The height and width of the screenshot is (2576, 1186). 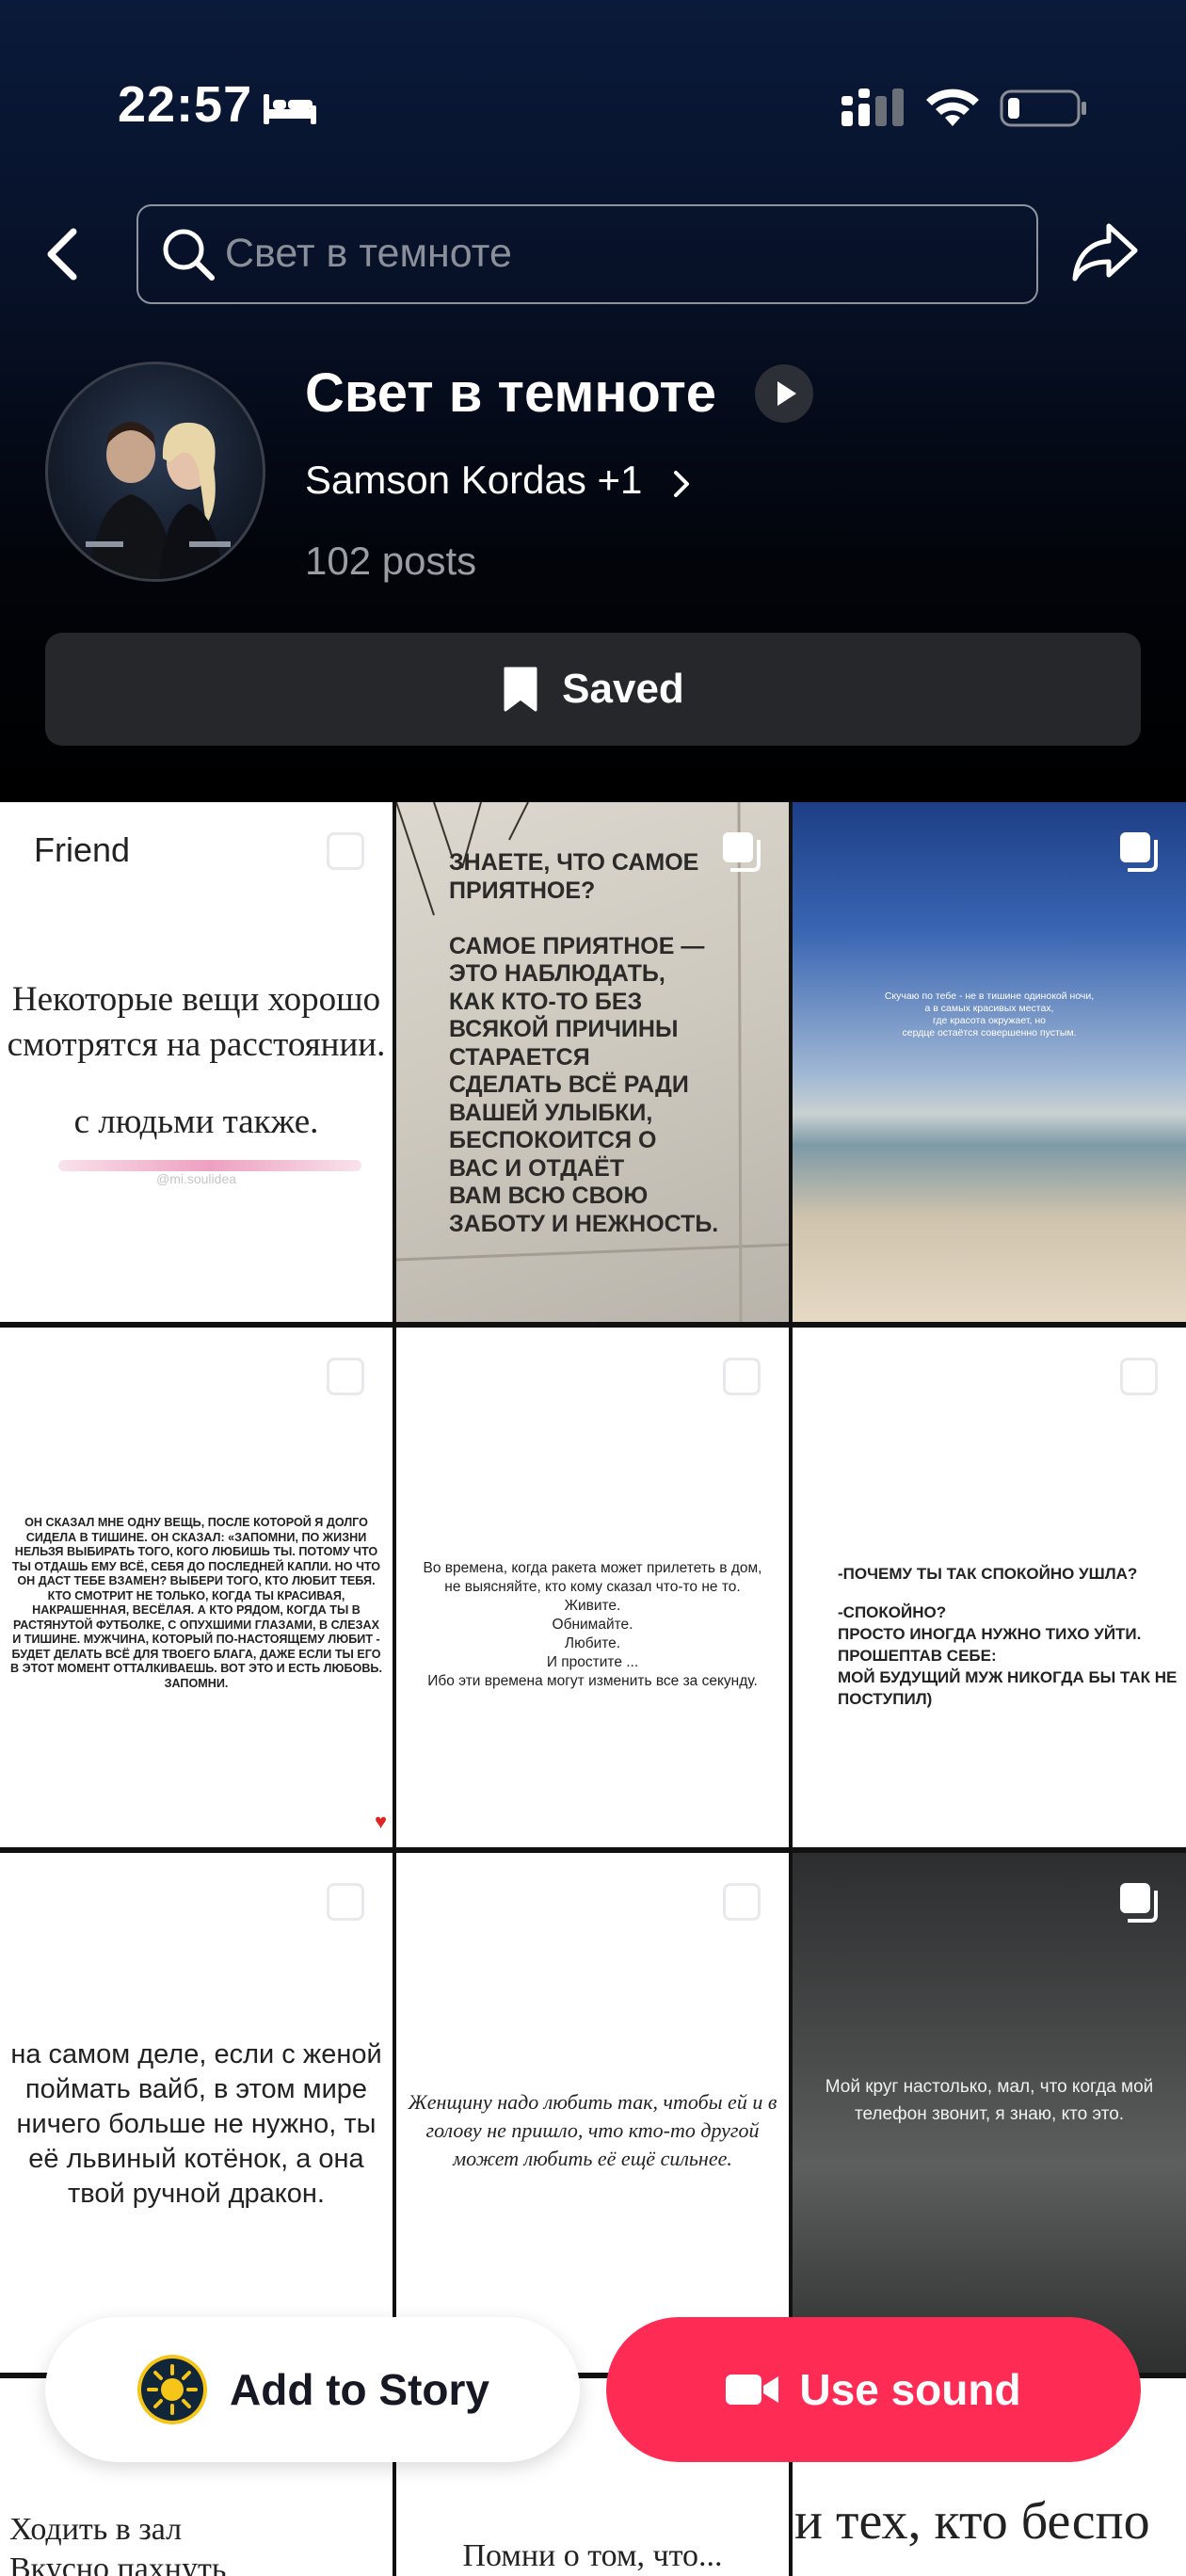 What do you see at coordinates (196, 999) in the screenshot?
I see `tile-caption: Некоторые вещи хорошо` at bounding box center [196, 999].